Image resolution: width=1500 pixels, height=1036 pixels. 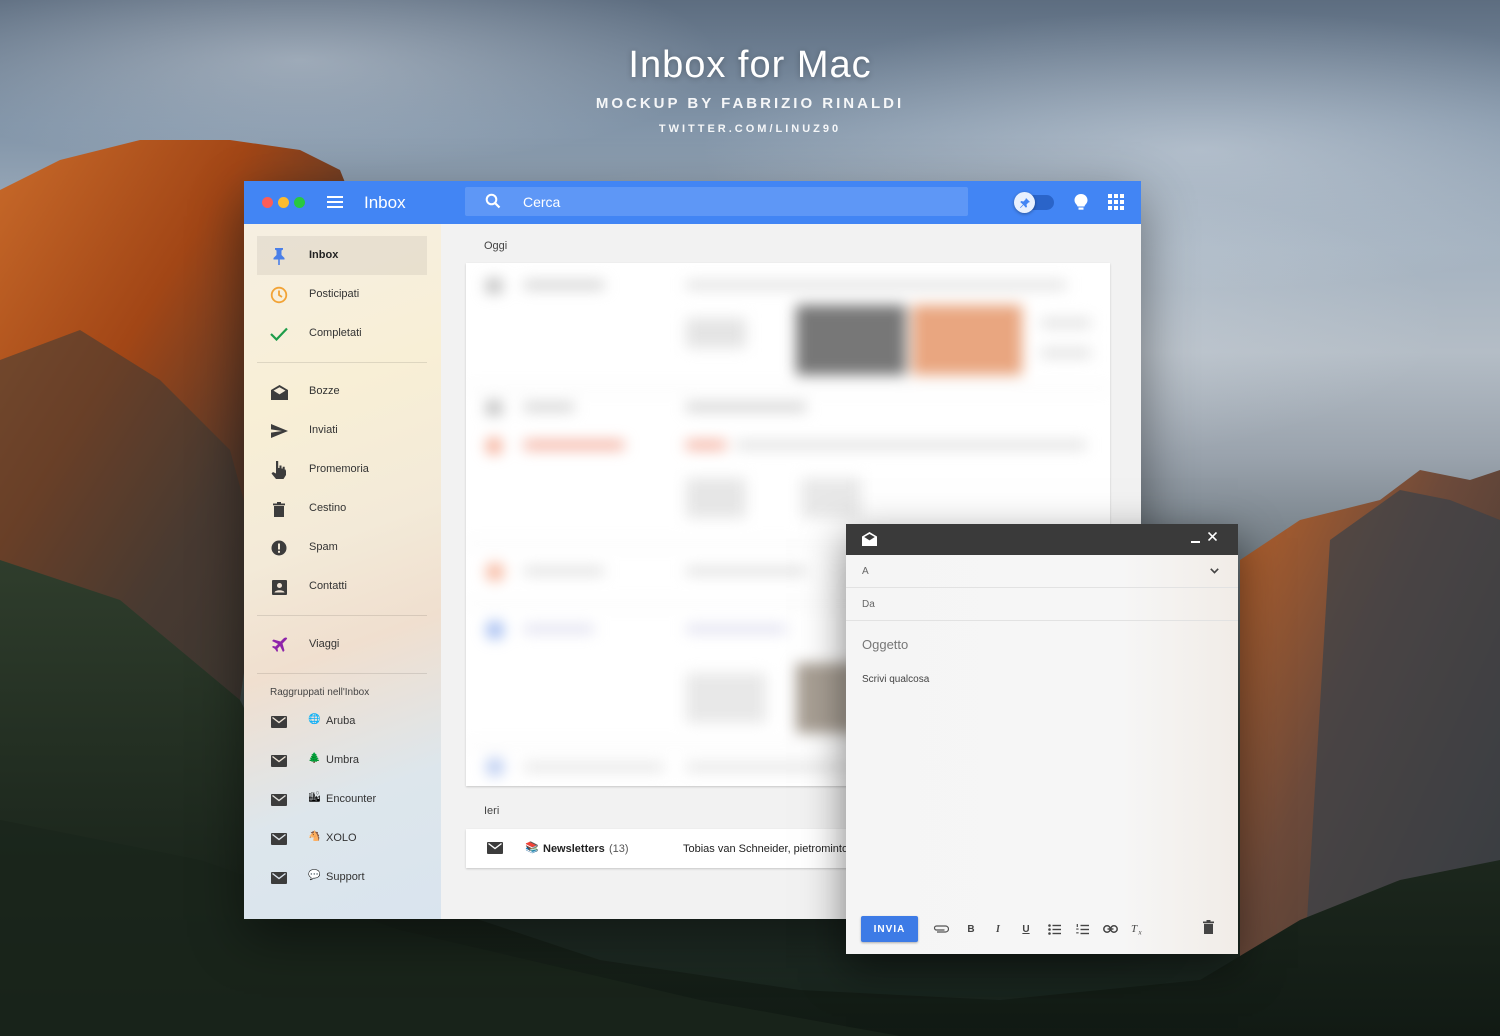 I want to click on clock-icon, so click(x=279, y=295).